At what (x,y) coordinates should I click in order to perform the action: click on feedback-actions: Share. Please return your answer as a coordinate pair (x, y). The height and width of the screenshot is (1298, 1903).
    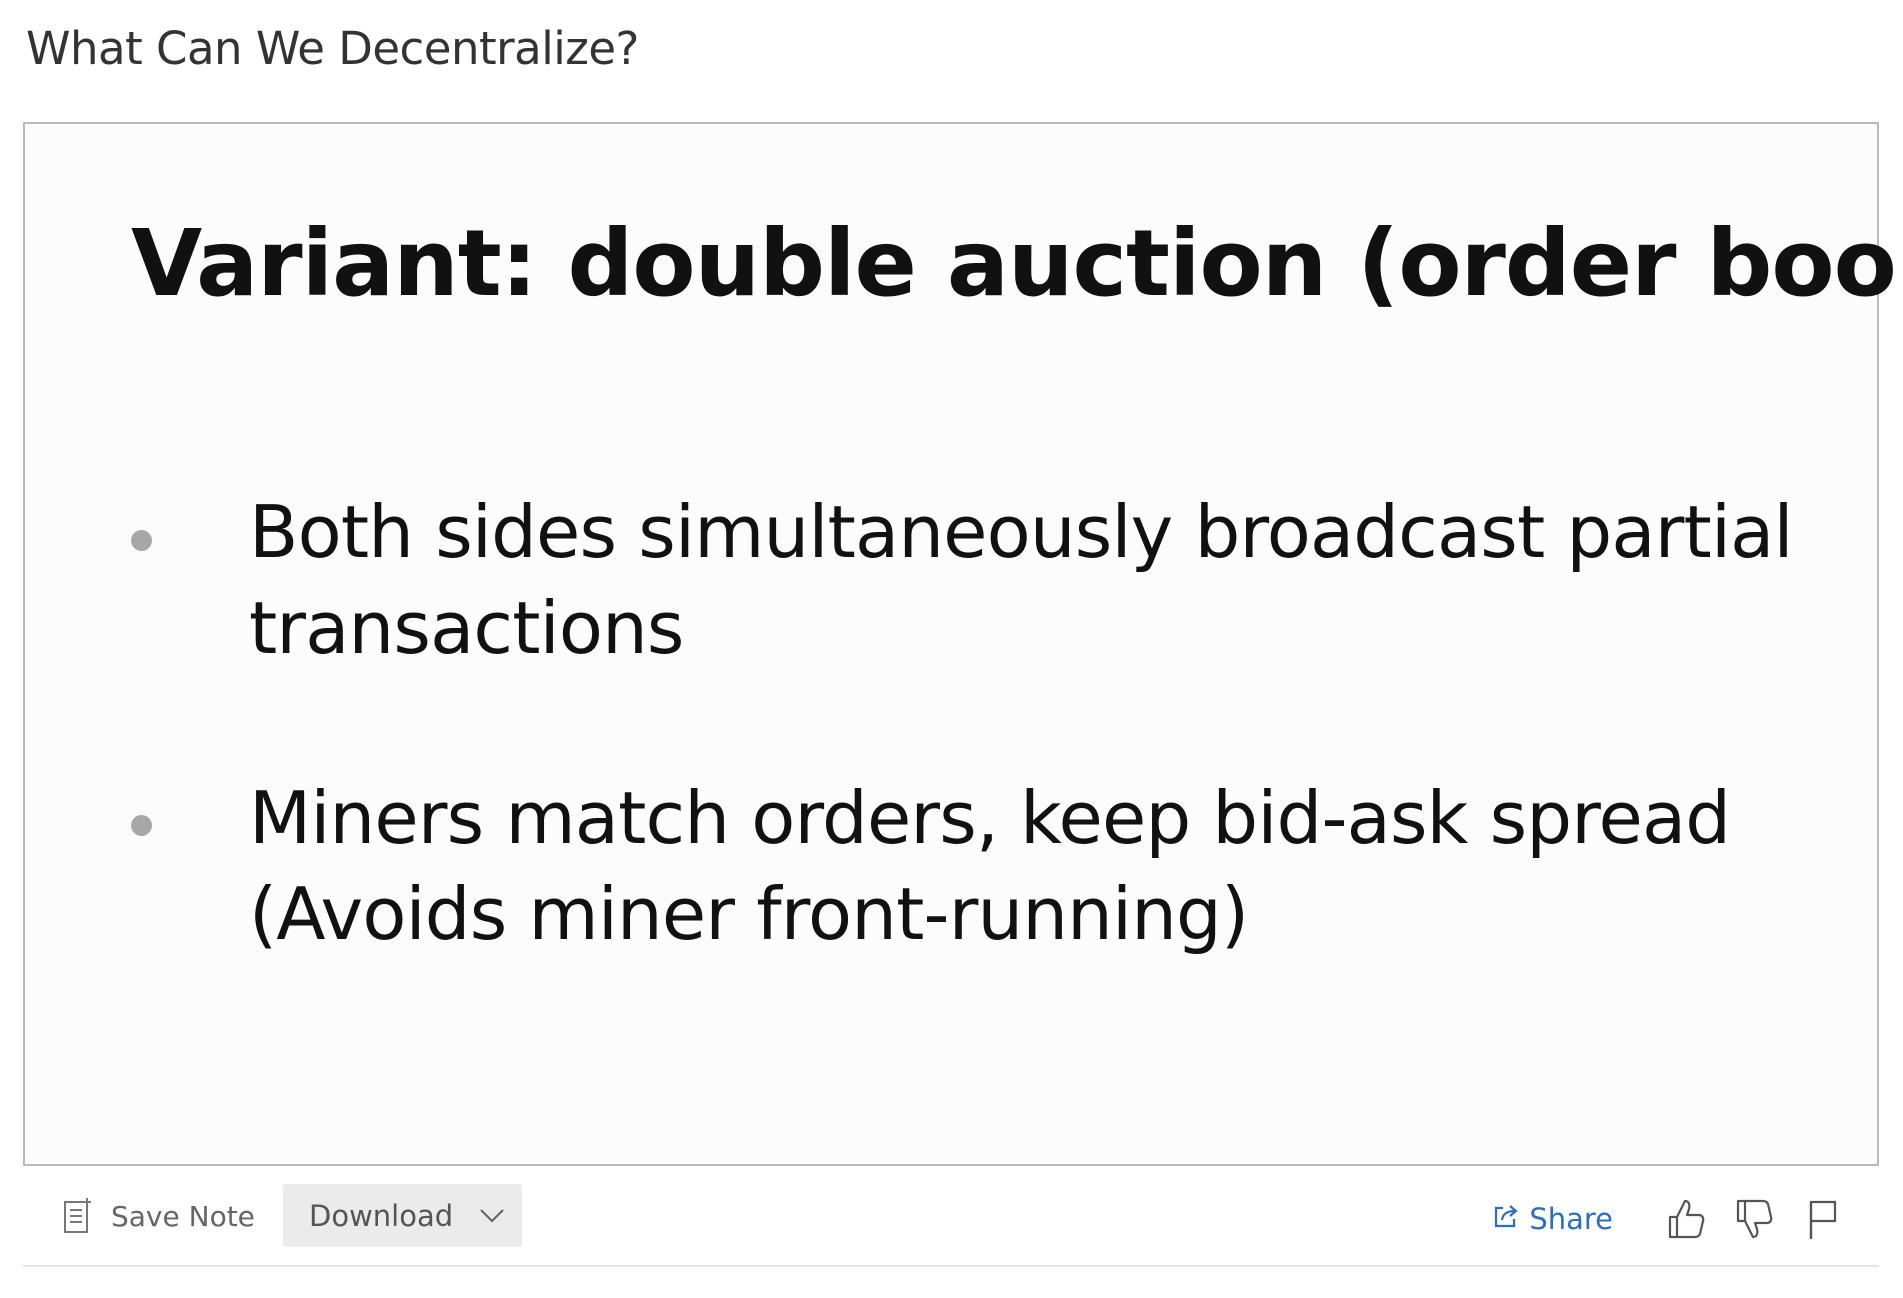
    Looking at the image, I should click on (1669, 1219).